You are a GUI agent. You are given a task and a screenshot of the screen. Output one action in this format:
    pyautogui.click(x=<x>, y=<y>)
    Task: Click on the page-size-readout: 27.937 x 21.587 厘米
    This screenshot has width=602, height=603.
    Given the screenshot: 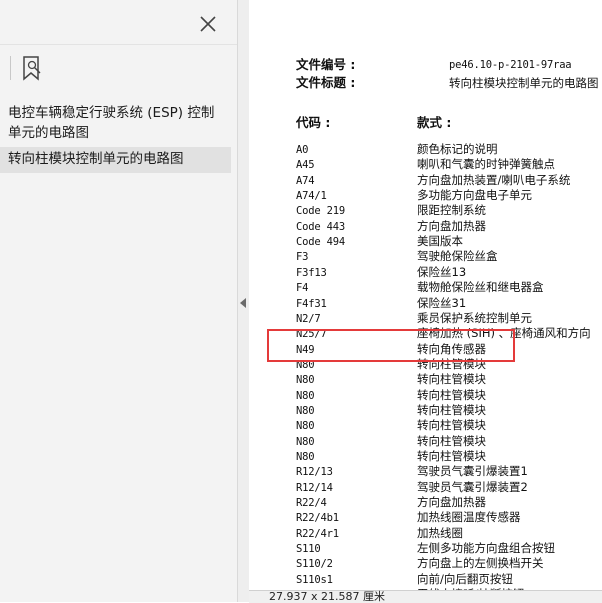 What is the action you would take?
    pyautogui.click(x=327, y=596)
    